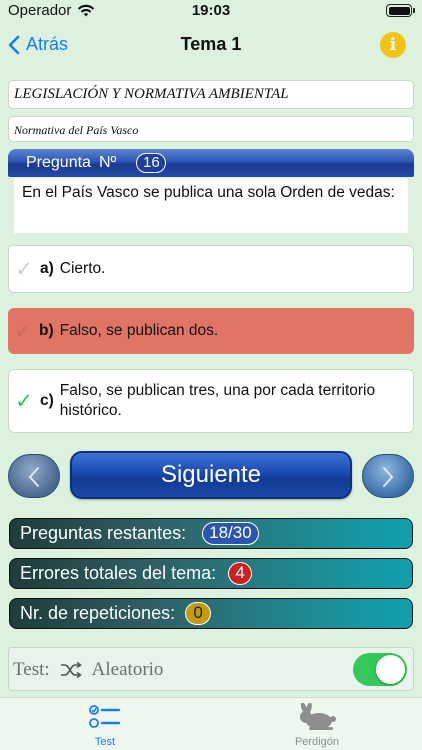  I want to click on navigation-bar: Atrás Tema 1 i, so click(211, 46).